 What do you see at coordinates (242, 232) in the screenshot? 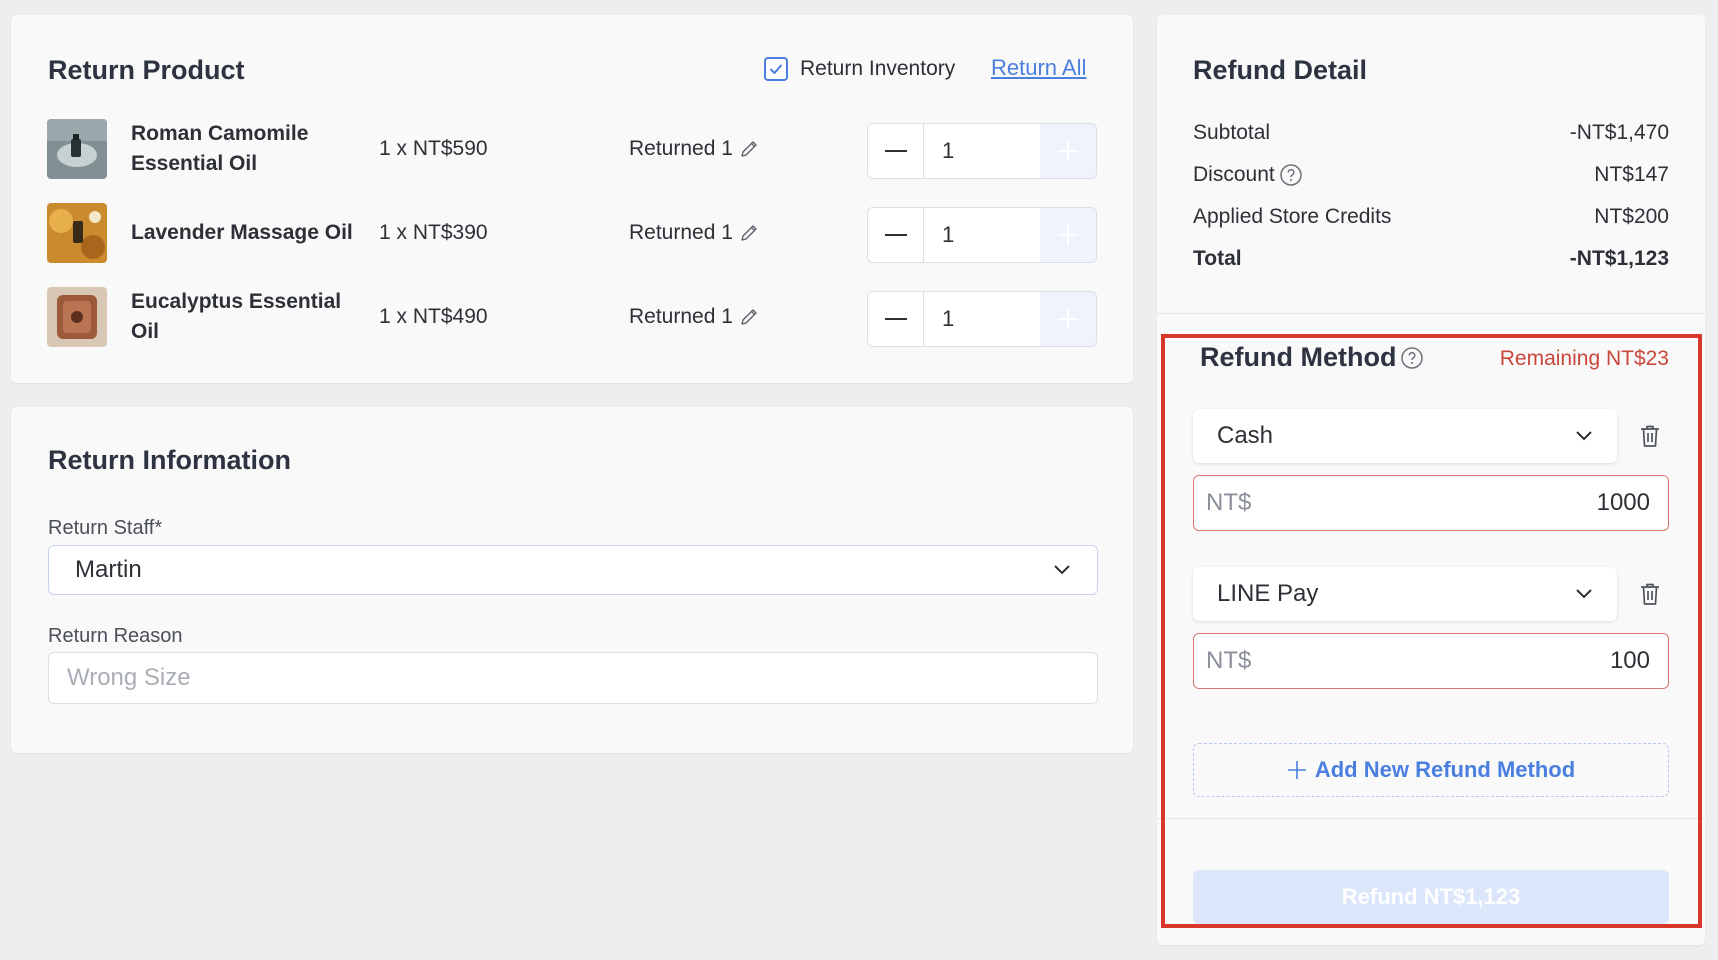
I see `product-name: Lavender Massage Oil` at bounding box center [242, 232].